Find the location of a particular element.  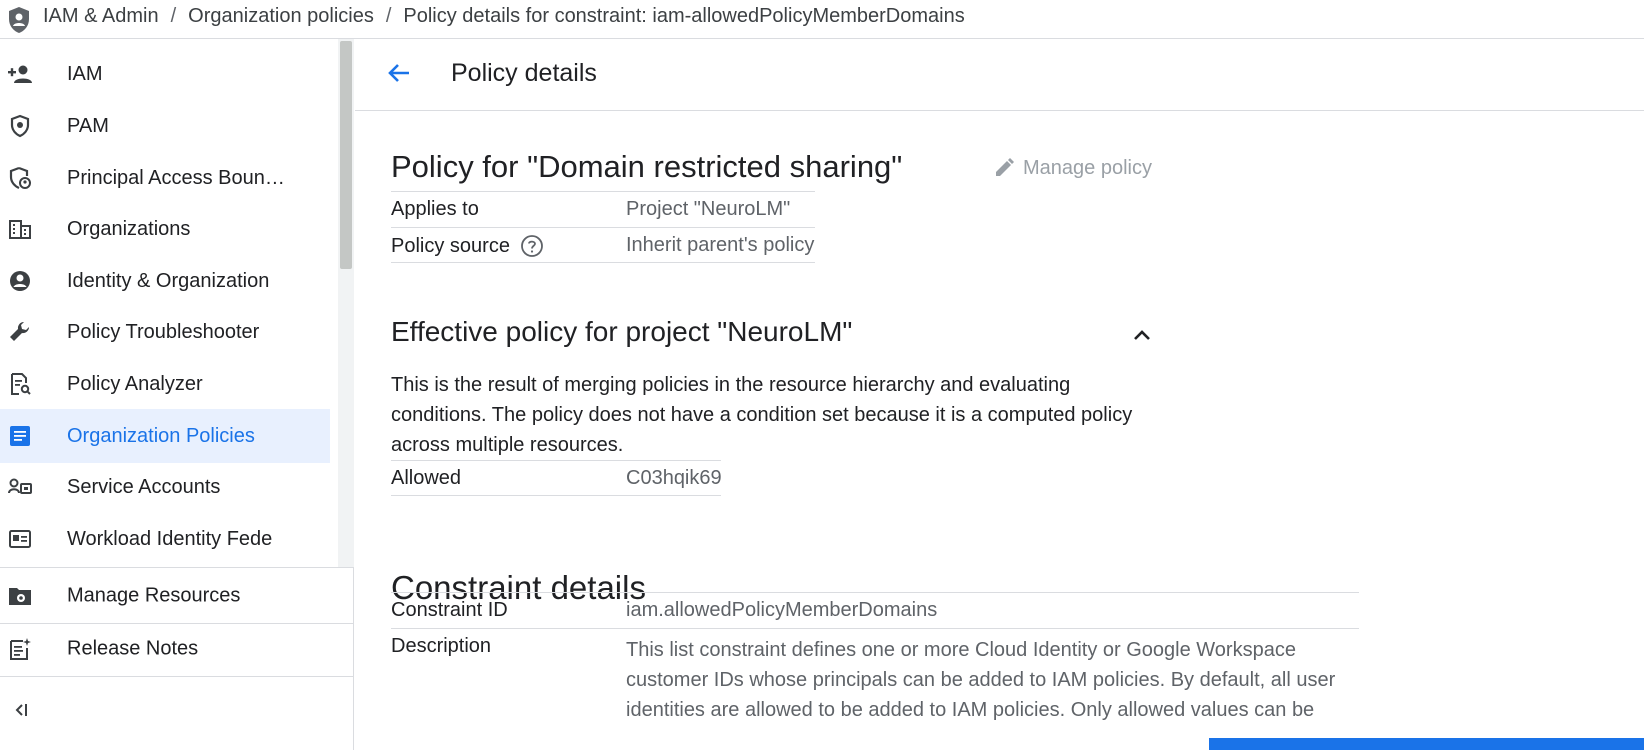

pencil-icon is located at coordinates (1005, 167).